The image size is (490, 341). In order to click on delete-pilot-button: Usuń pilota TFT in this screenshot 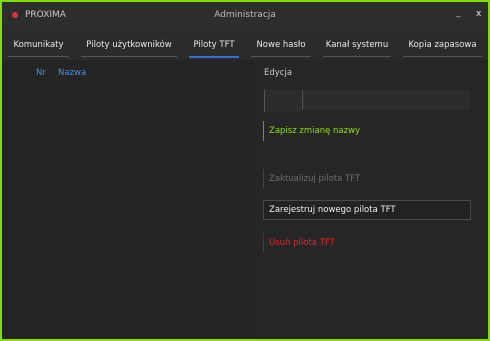, I will do `click(367, 243)`.